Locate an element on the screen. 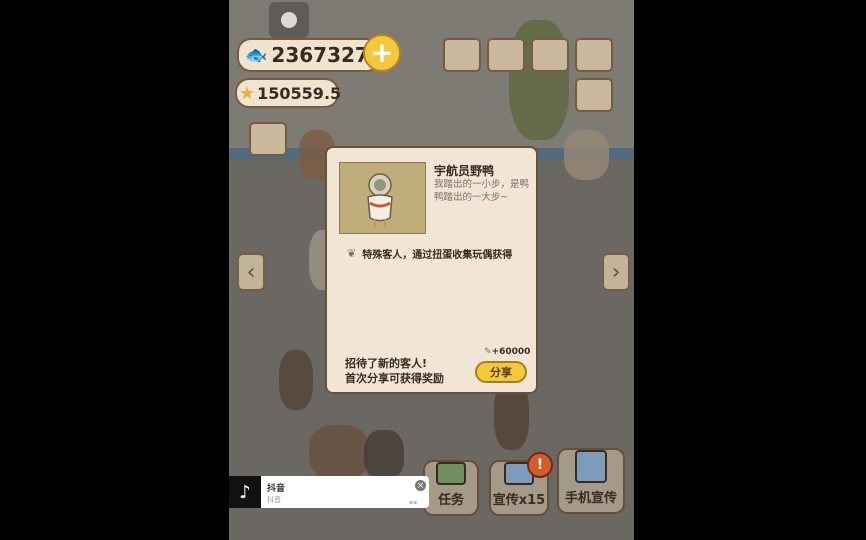 The width and height of the screenshot is (866, 540). prev-arrow-button: ‹ is located at coordinates (251, 272).